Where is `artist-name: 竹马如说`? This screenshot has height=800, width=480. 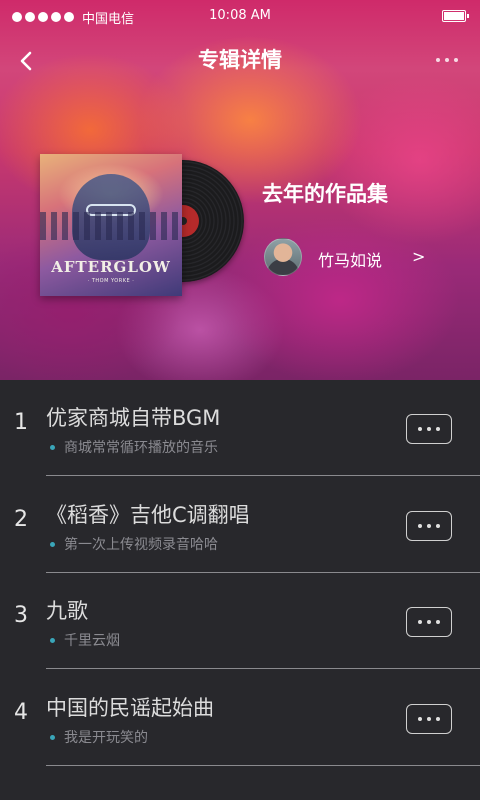
artist-name: 竹马如说 is located at coordinates (350, 259).